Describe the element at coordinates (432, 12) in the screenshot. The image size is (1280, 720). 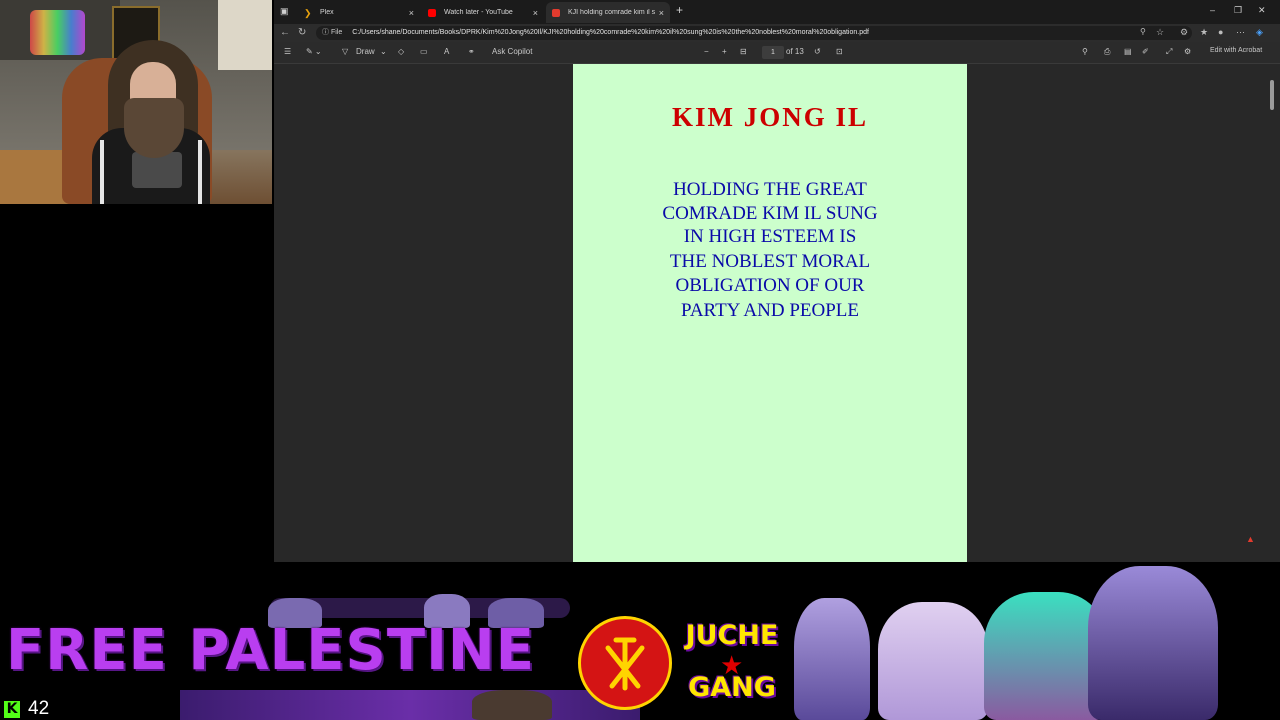
I see `youtube-icon` at that location.